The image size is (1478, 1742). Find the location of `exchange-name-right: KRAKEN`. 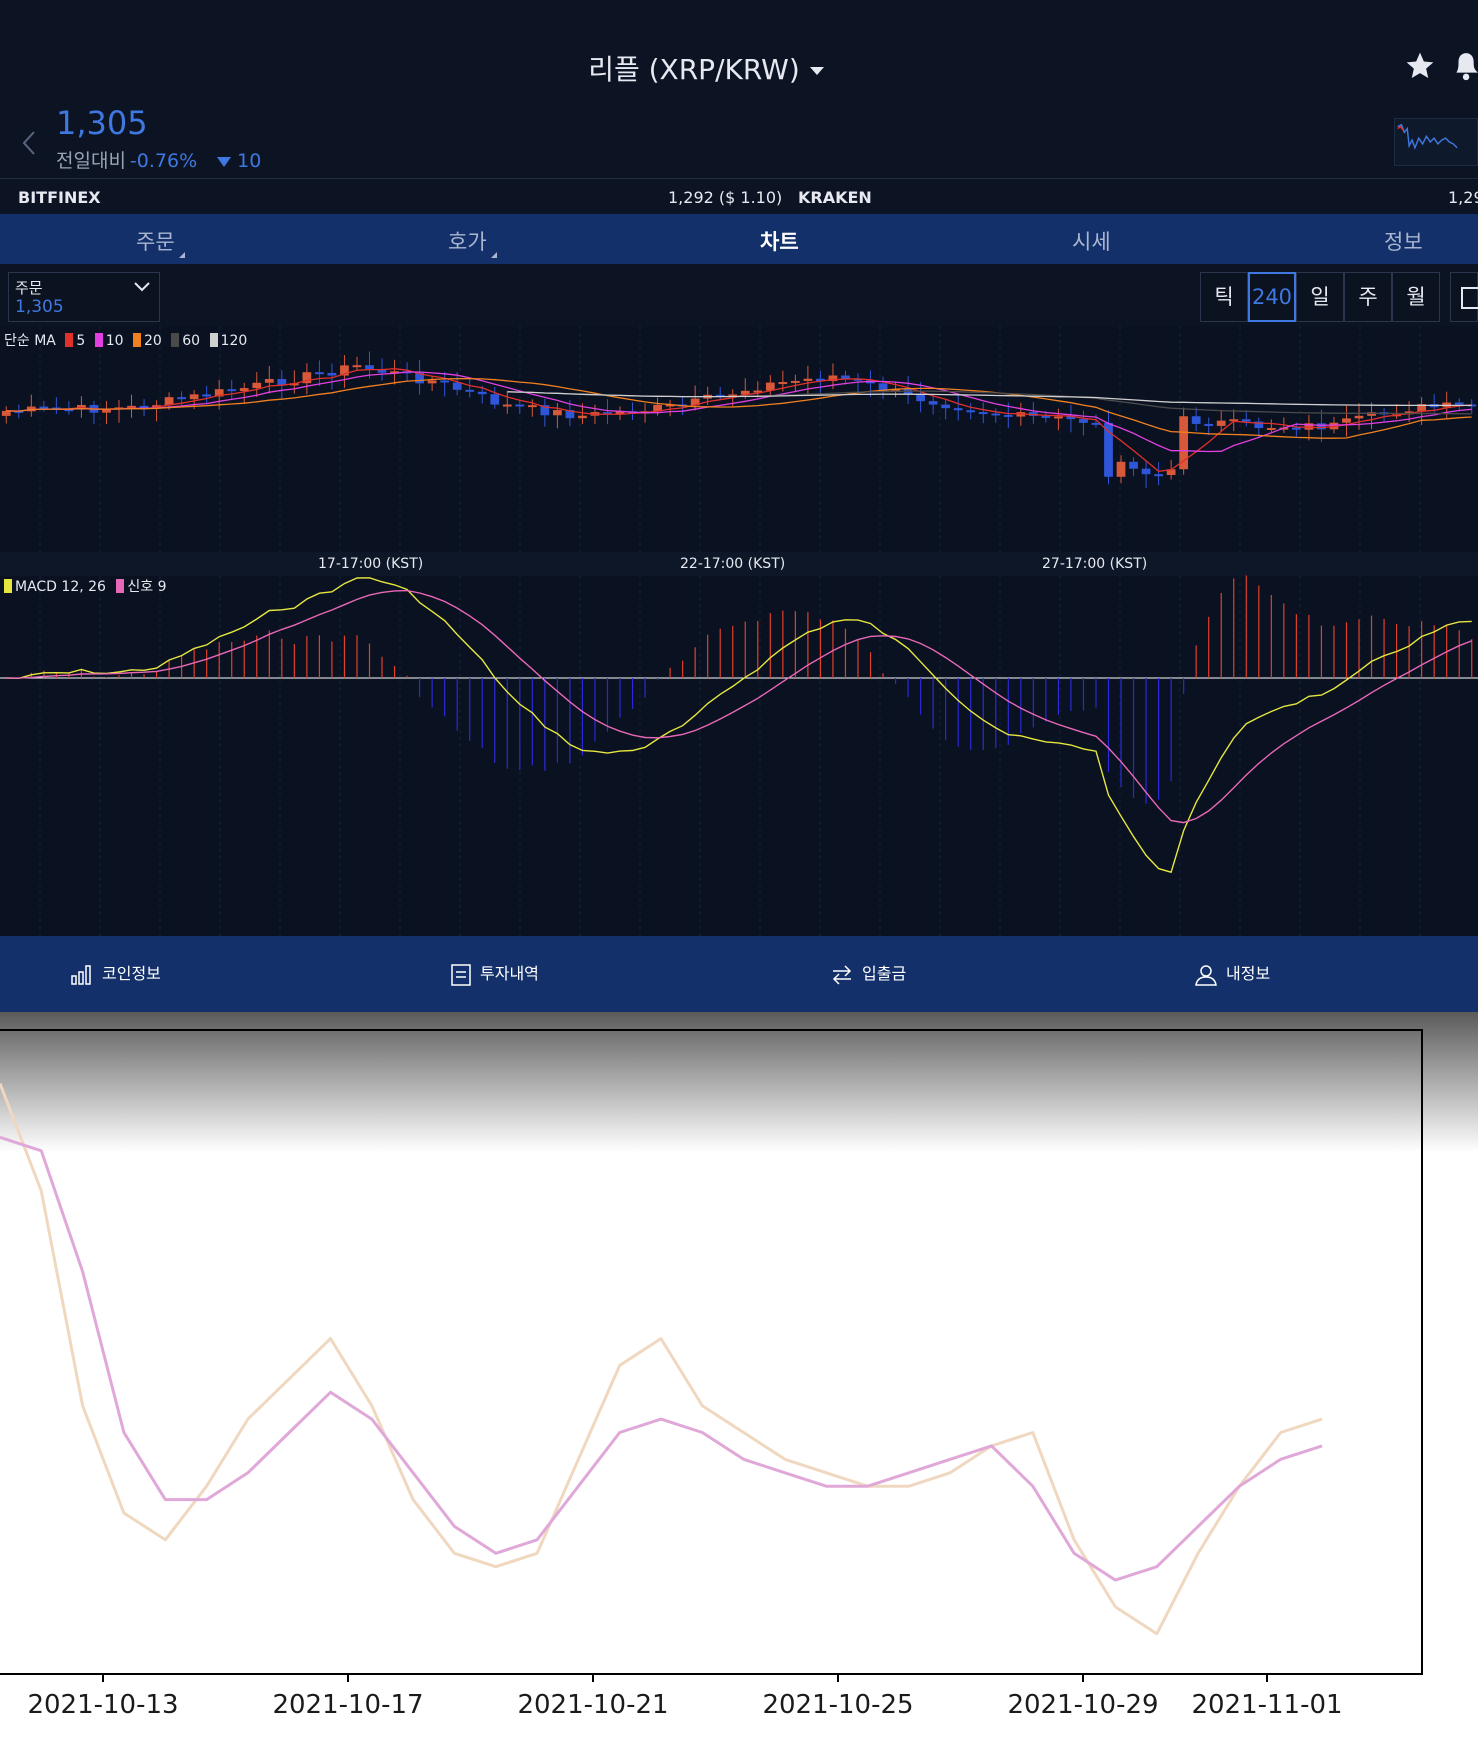

exchange-name-right: KRAKEN is located at coordinates (835, 197).